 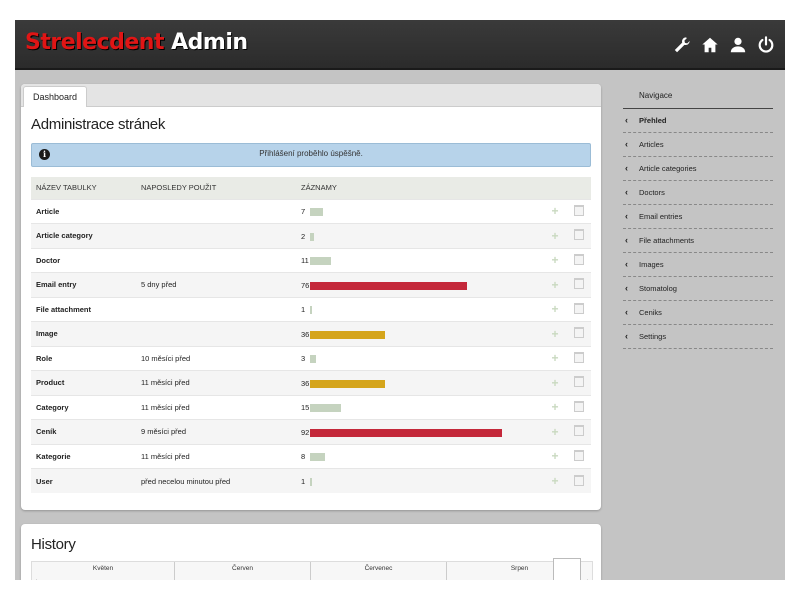 I want to click on row-table-name: Image, so click(x=83, y=333).